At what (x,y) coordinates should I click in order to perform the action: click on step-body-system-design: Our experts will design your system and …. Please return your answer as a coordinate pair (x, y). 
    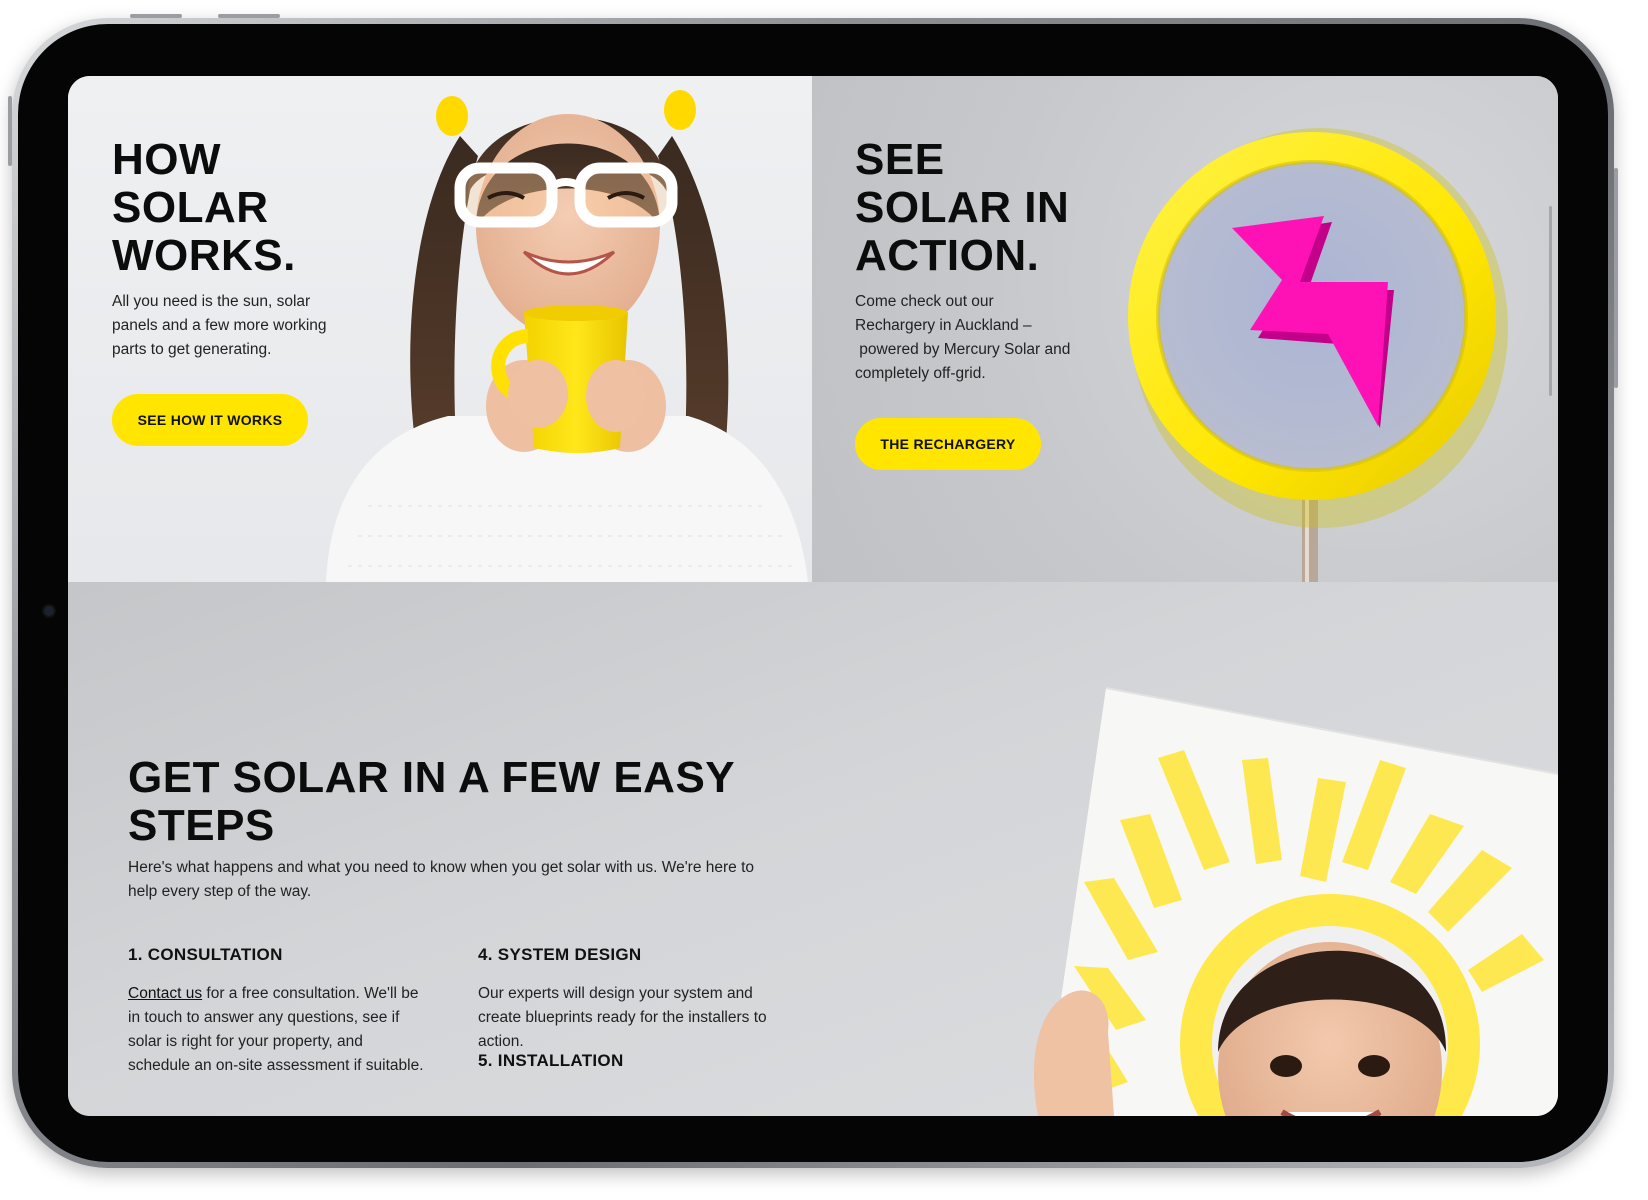
    Looking at the image, I should click on (622, 1017).